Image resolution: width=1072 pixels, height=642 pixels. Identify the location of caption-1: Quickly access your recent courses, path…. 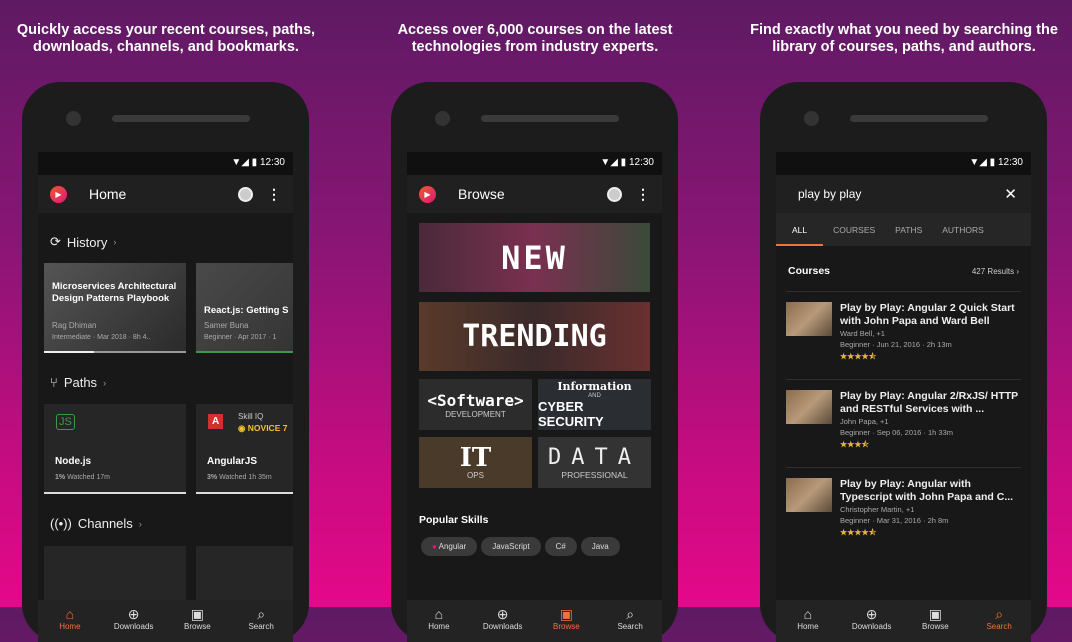
(166, 38).